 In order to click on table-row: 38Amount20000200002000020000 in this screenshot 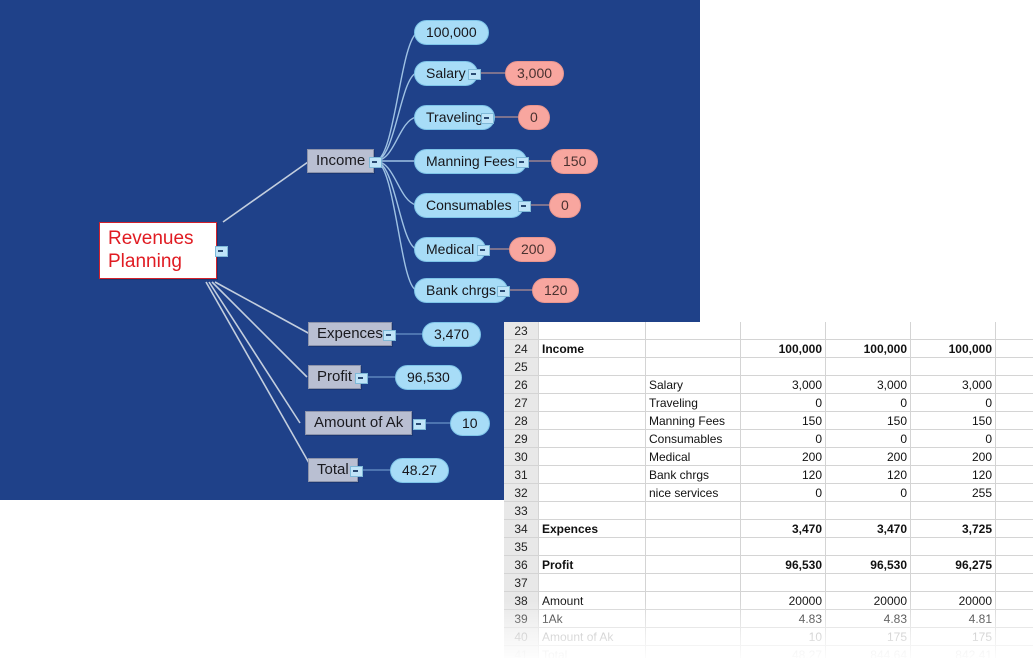, I will do `click(768, 600)`.